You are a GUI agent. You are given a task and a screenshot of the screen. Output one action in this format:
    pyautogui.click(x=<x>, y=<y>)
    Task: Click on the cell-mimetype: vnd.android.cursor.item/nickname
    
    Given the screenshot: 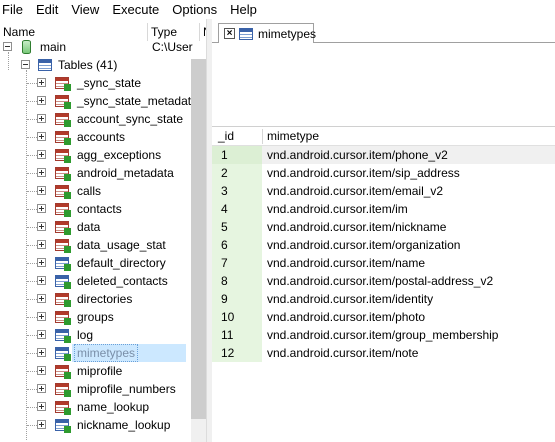 What is the action you would take?
    pyautogui.click(x=356, y=227)
    